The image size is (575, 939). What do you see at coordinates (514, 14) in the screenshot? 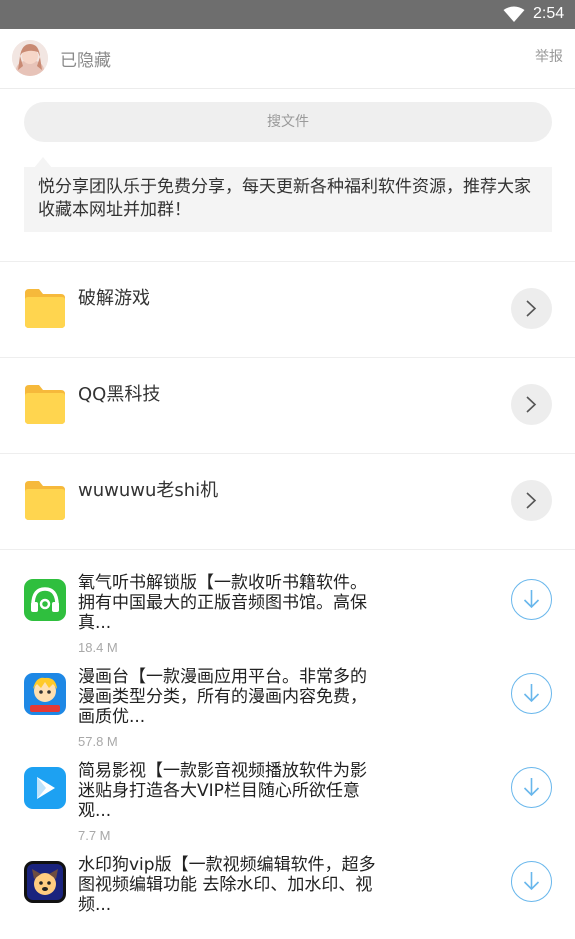
I see `wifi-icon` at bounding box center [514, 14].